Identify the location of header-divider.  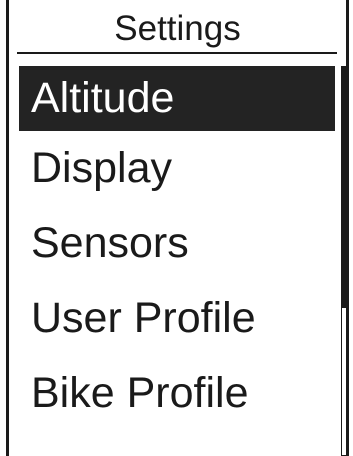
(177, 53).